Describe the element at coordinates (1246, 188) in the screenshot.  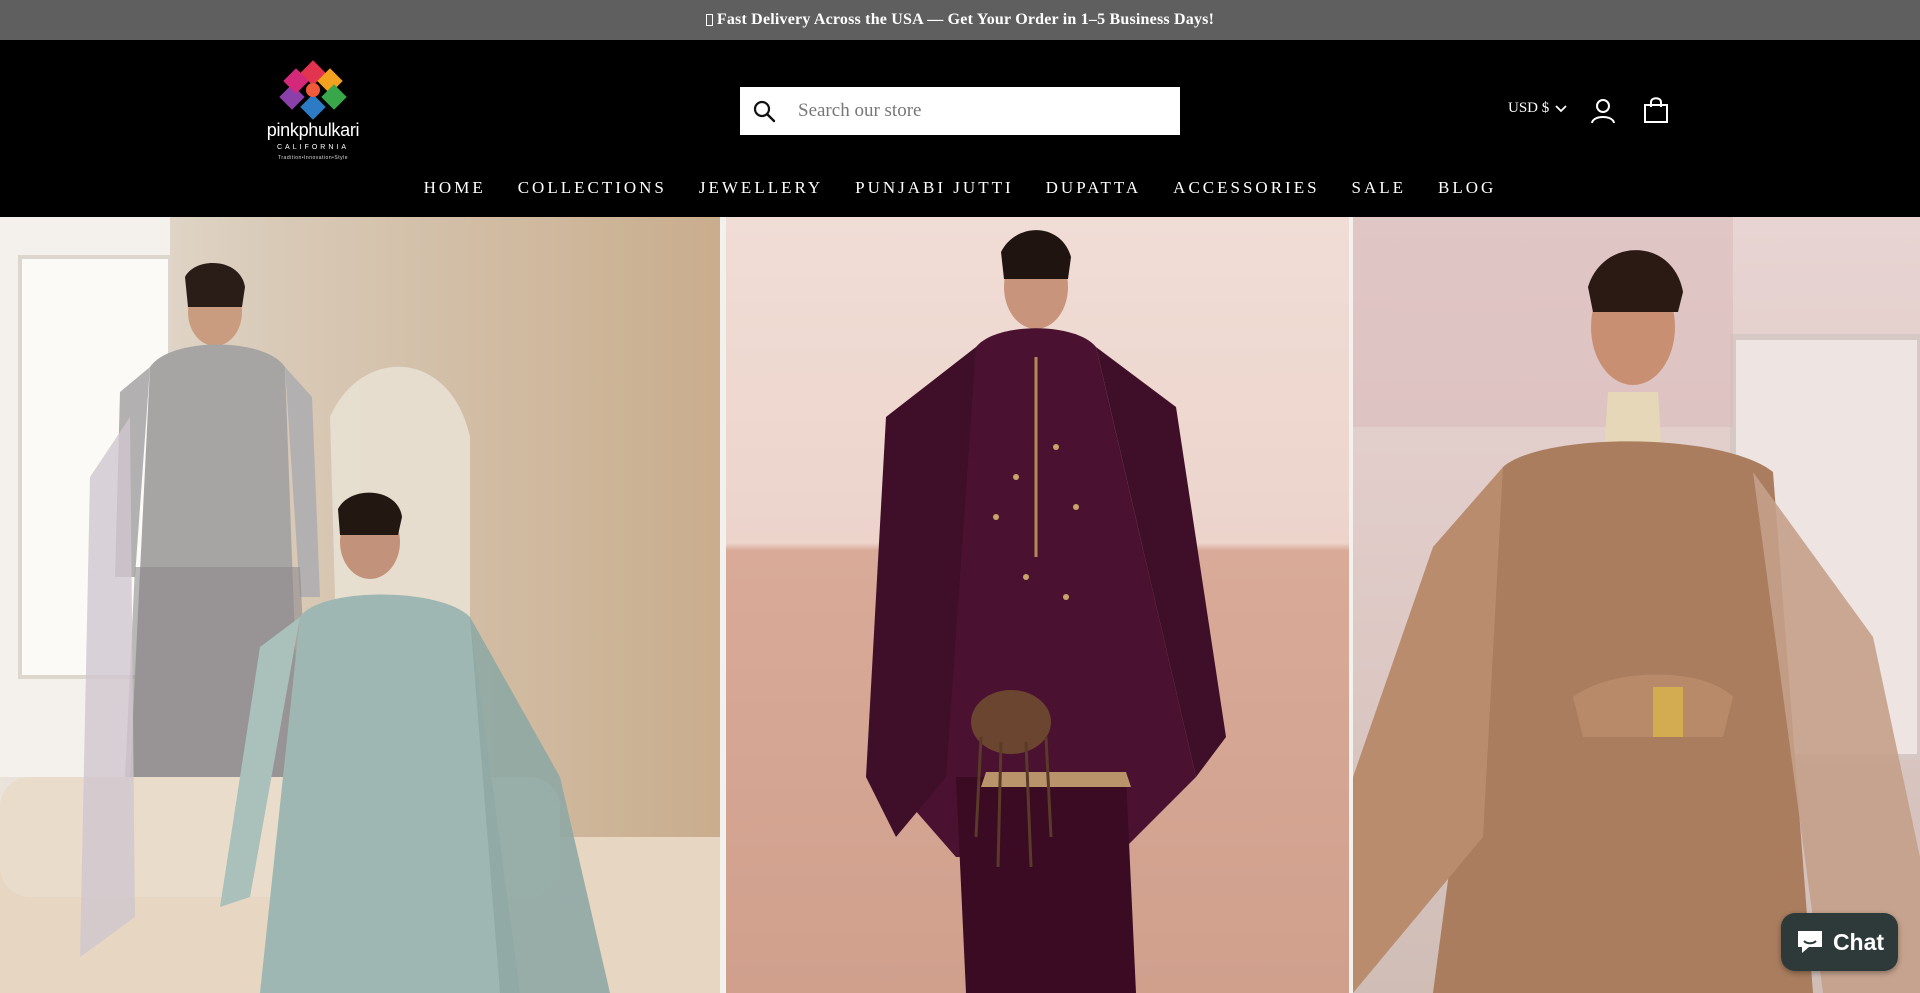
I see `nav-item-accessories: ACCESSORIES` at that location.